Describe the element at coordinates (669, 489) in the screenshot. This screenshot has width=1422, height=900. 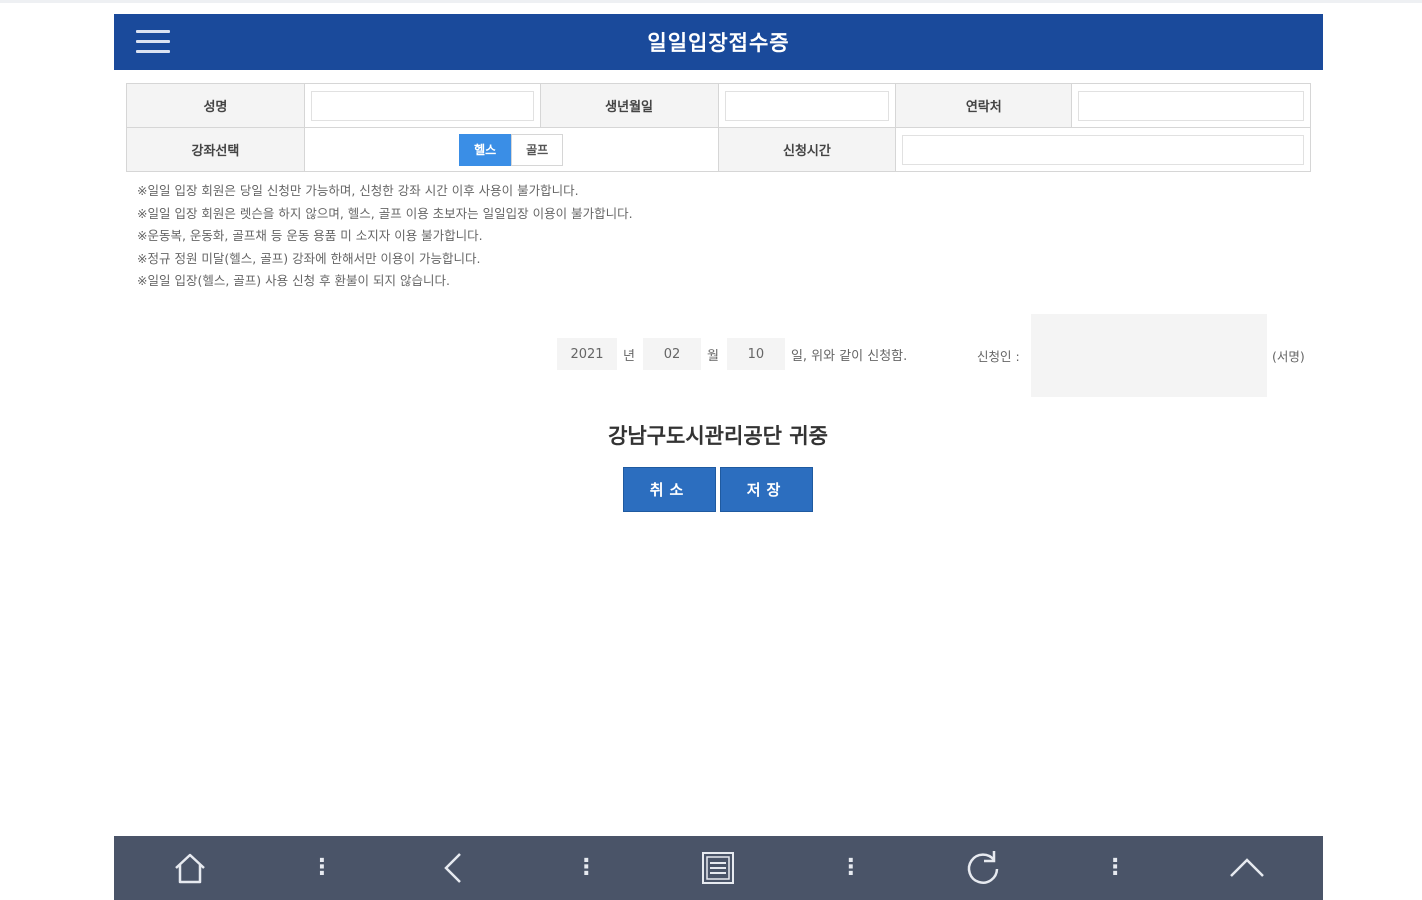
I see `cancel-button: 취소` at that location.